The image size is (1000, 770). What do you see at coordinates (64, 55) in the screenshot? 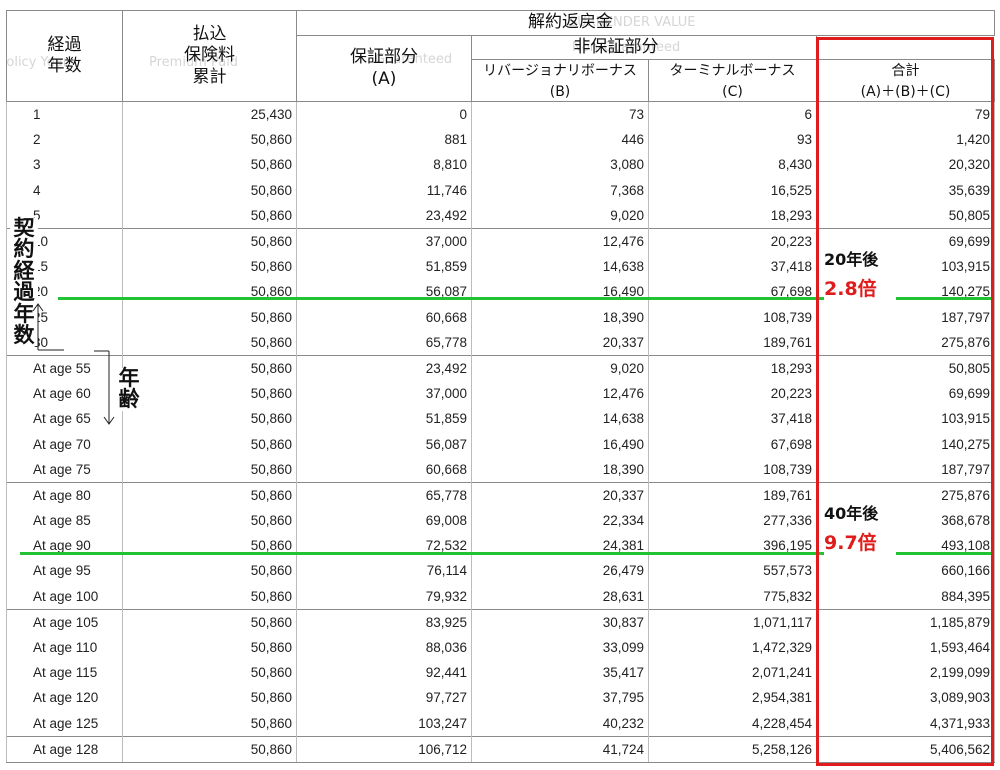
I see `header-policy-year-label: 経過 年数` at bounding box center [64, 55].